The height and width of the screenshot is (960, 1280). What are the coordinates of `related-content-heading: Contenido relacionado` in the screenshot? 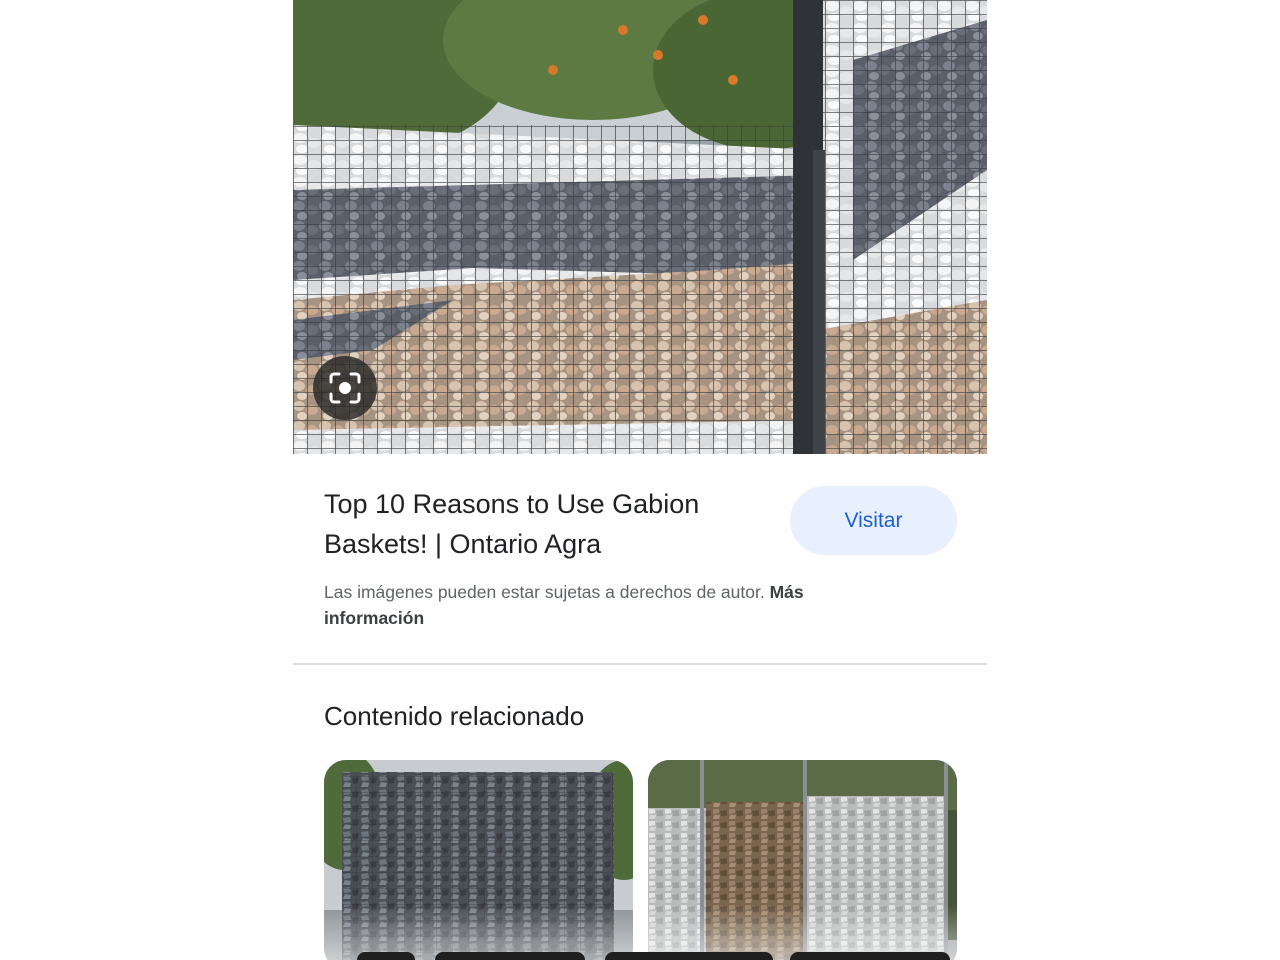 It's located at (454, 716).